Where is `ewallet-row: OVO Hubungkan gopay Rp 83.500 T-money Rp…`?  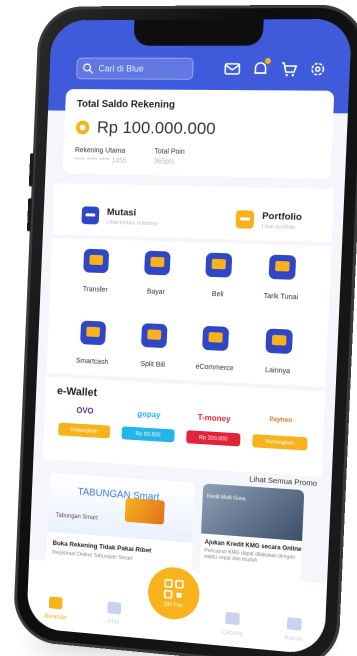 ewallet-row: OVO Hubungkan gopay Rp 83.500 T-money Rp… is located at coordinates (183, 428).